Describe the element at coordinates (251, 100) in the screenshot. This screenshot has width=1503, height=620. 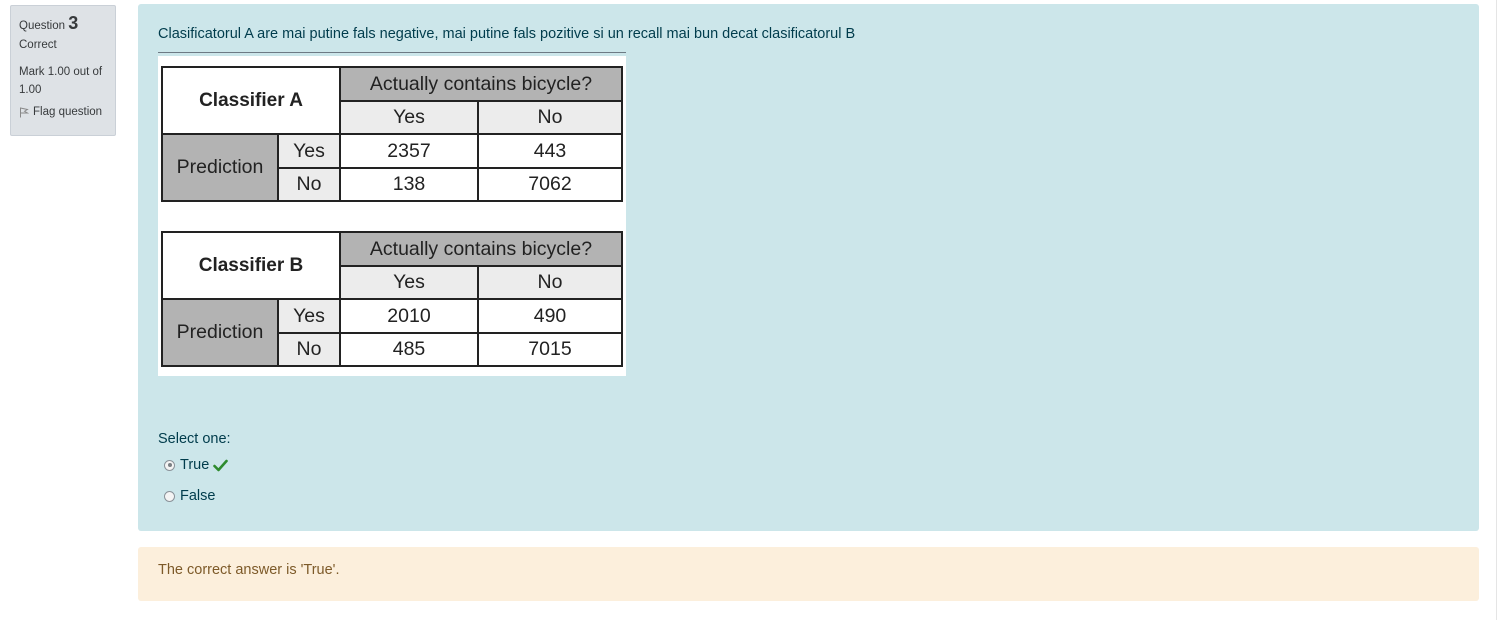
I see `classifier-name: Classifier A` at that location.